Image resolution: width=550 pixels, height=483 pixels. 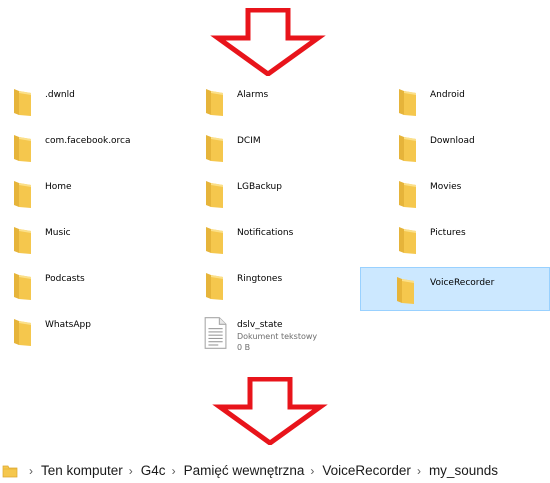 I want to click on folder-item-podcasts: Podcasts, so click(x=98, y=285).